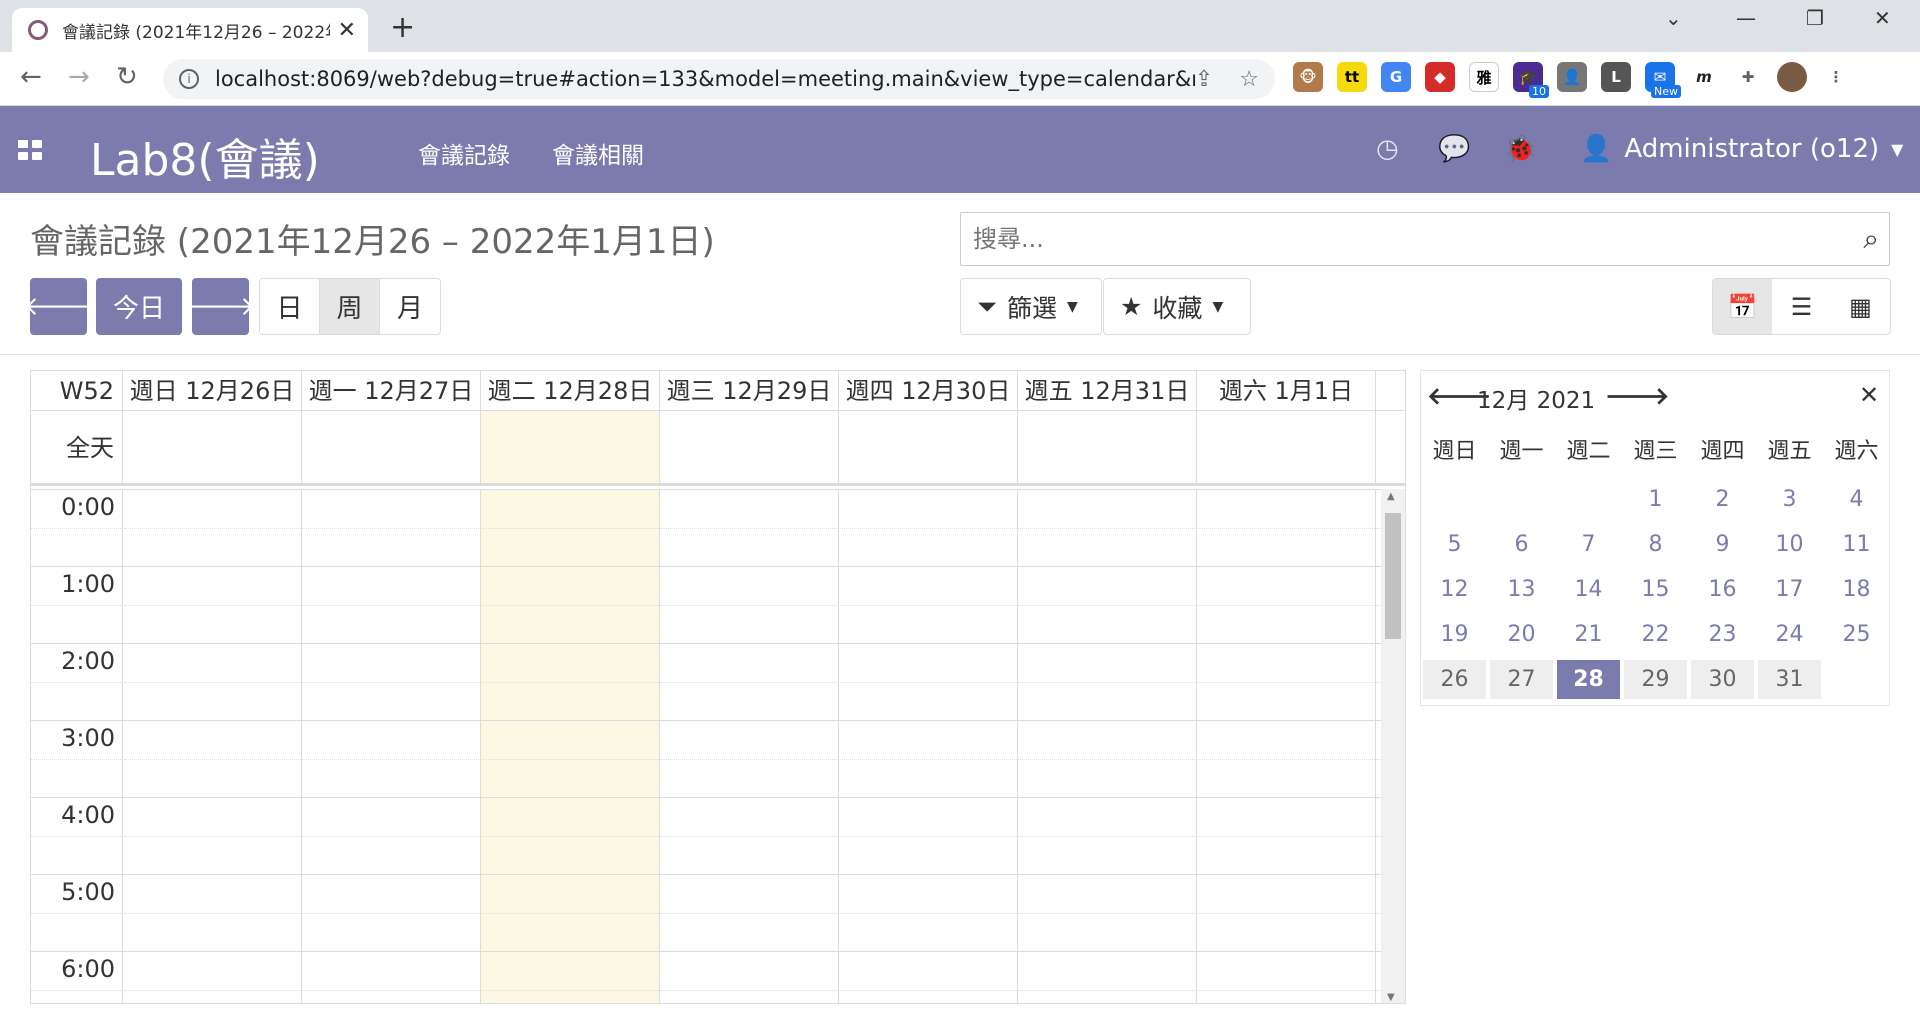 The width and height of the screenshot is (1920, 1020). What do you see at coordinates (1521, 634) in the screenshot?
I see `mini-day: 20` at bounding box center [1521, 634].